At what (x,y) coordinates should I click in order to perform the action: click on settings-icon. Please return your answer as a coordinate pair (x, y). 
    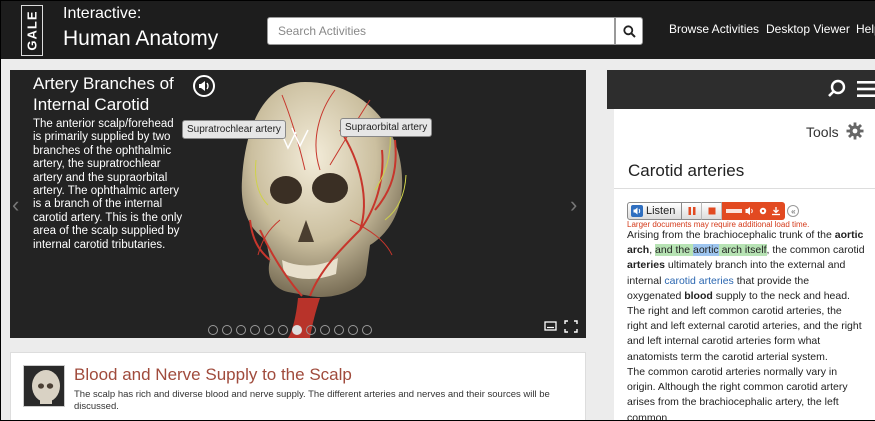
    Looking at the image, I should click on (763, 211).